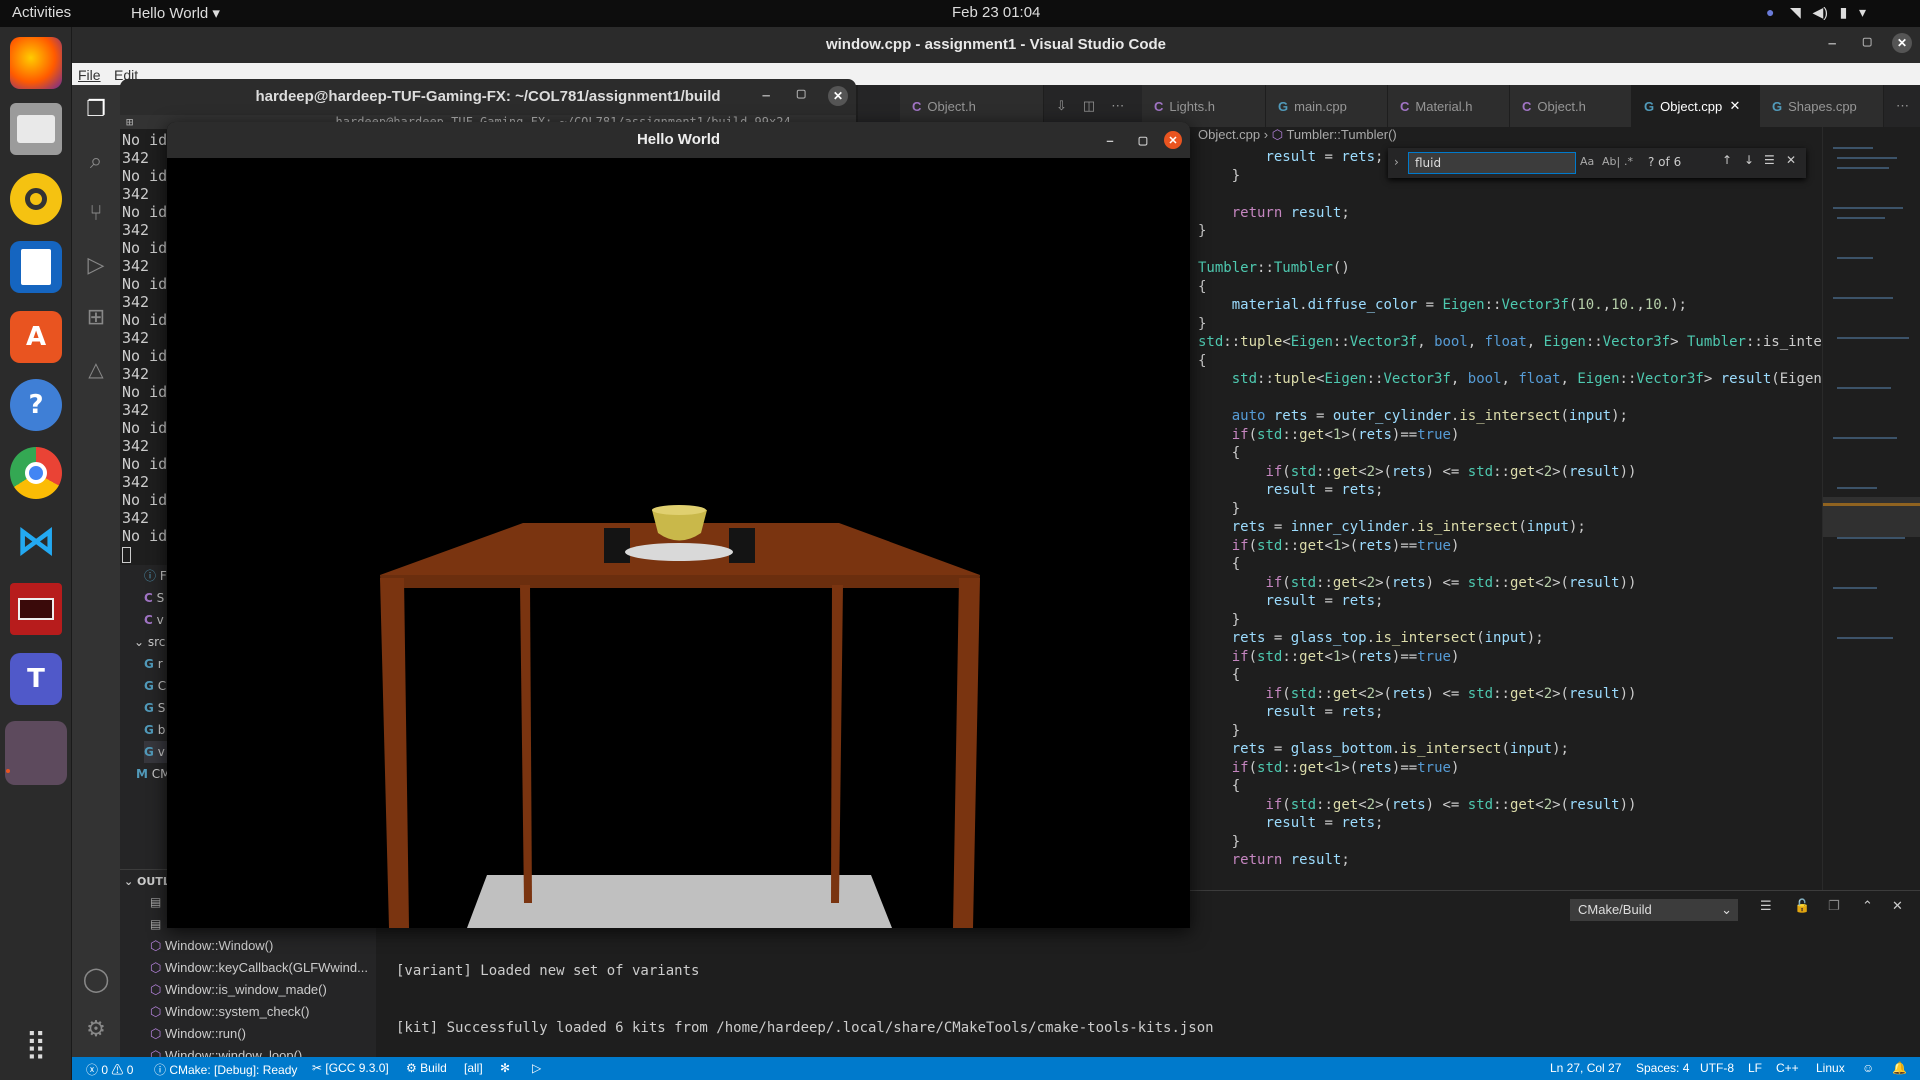  What do you see at coordinates (1173, 140) in the screenshot?
I see `gl-close-button: ✕` at bounding box center [1173, 140].